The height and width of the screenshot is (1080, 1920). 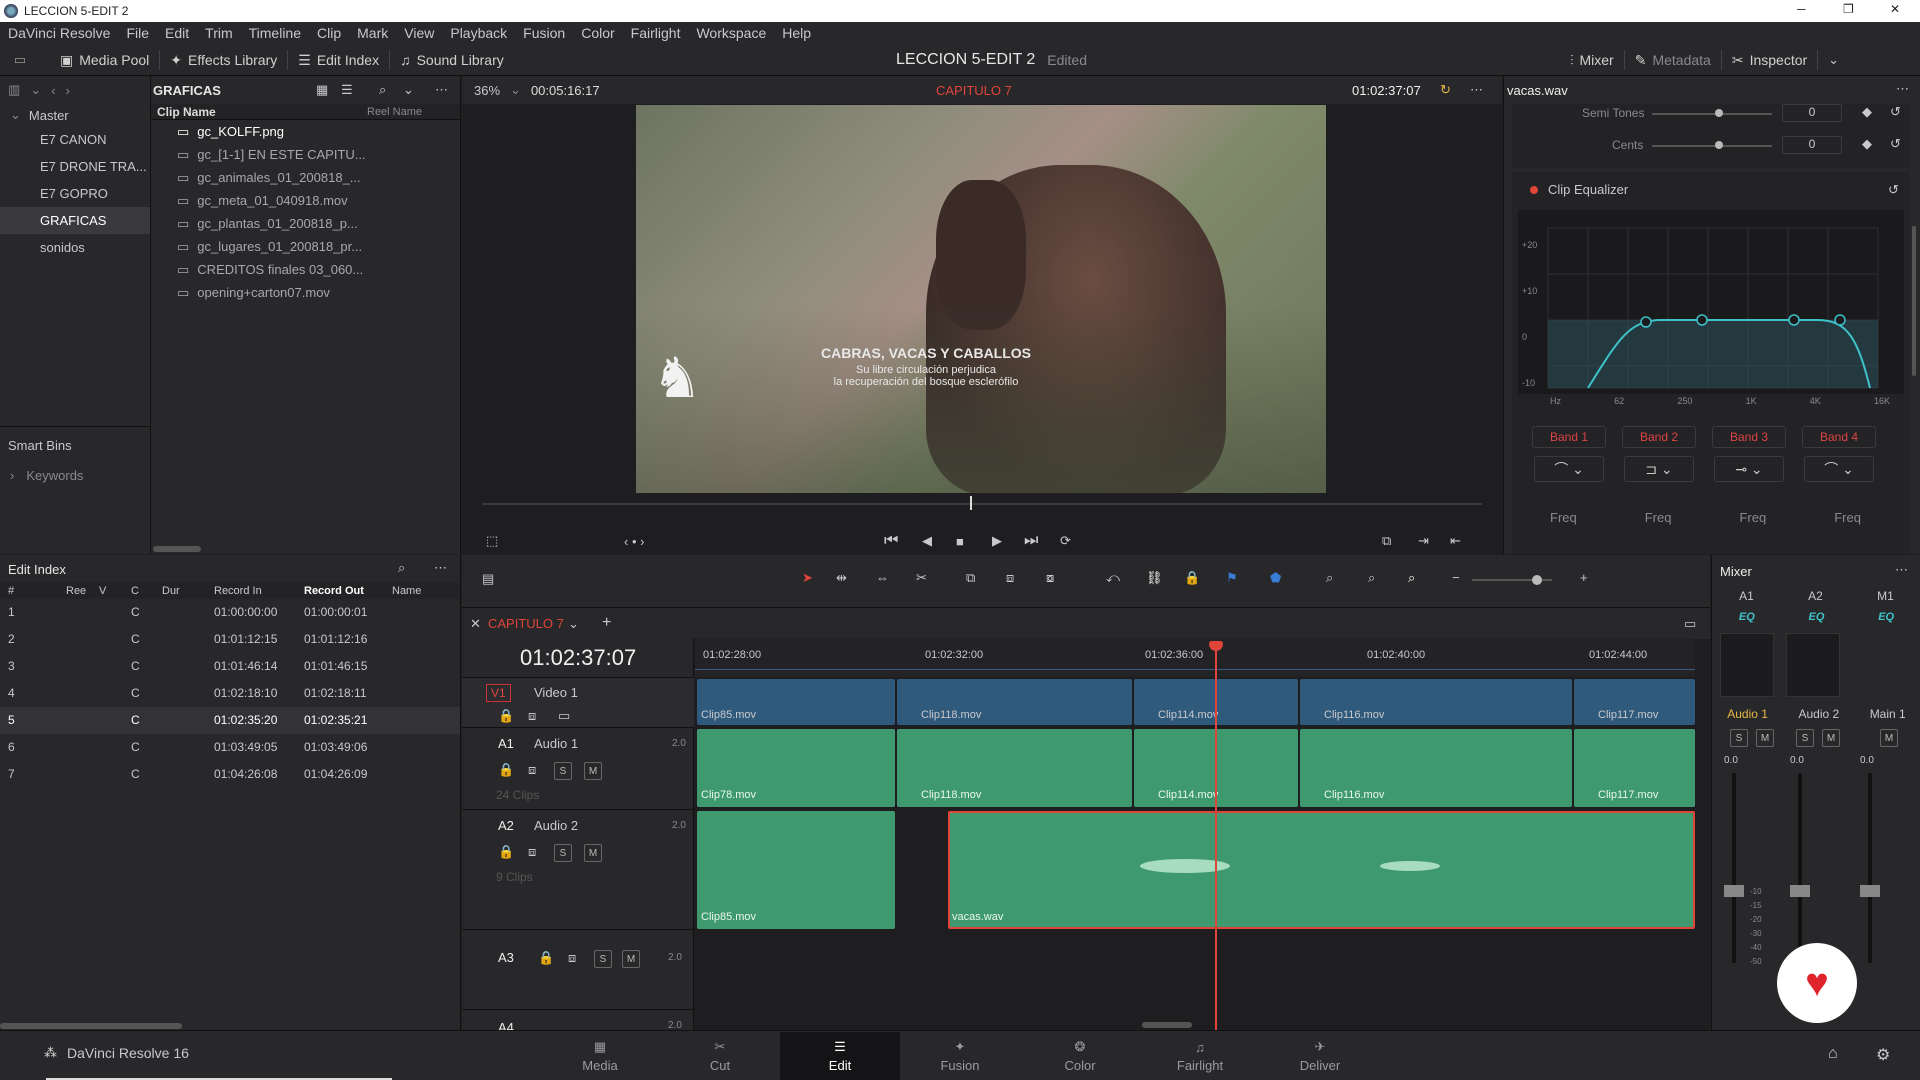 I want to click on audio-clip: Clip85.mov, so click(x=796, y=870).